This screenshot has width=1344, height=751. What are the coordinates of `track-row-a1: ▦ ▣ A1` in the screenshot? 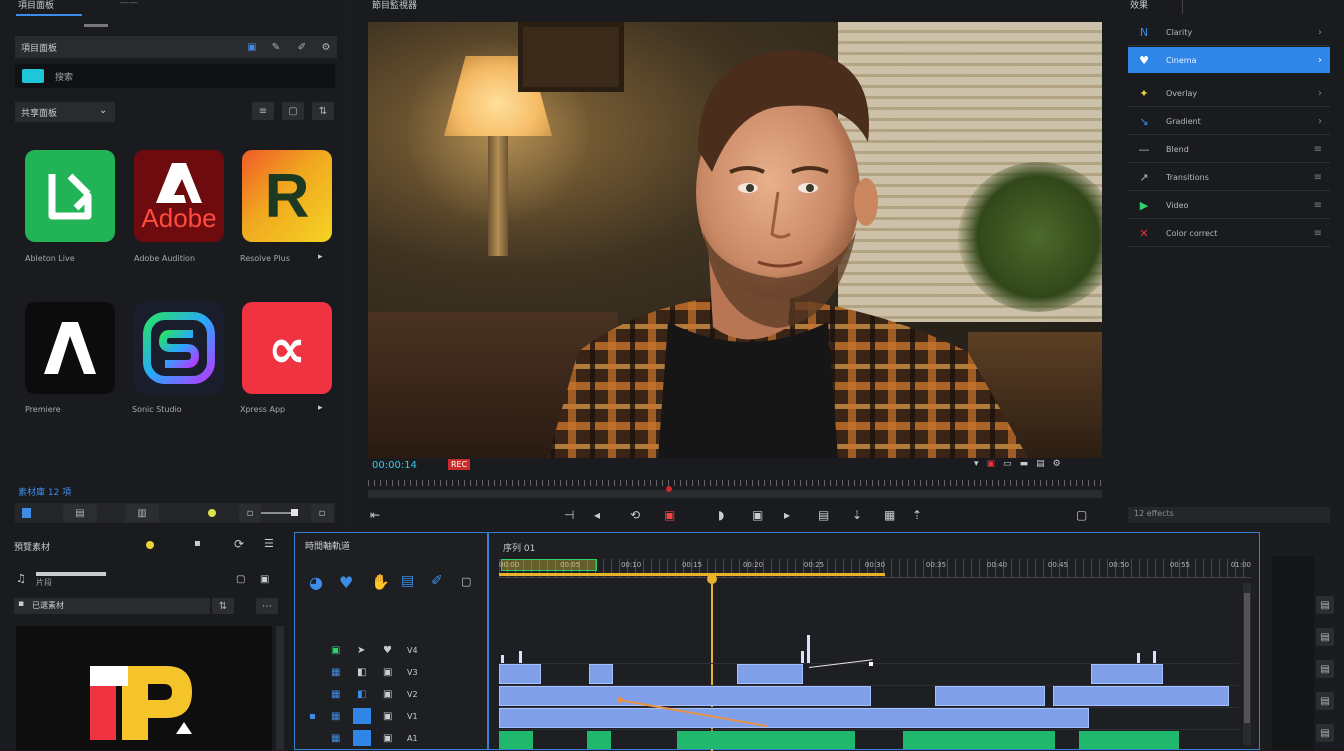 It's located at (391, 740).